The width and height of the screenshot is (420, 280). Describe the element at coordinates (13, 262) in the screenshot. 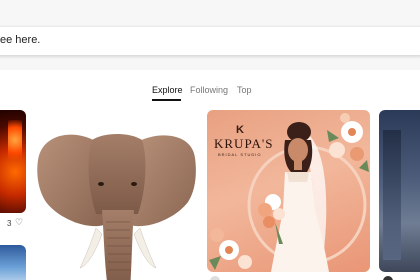

I see `sky-image-card` at that location.